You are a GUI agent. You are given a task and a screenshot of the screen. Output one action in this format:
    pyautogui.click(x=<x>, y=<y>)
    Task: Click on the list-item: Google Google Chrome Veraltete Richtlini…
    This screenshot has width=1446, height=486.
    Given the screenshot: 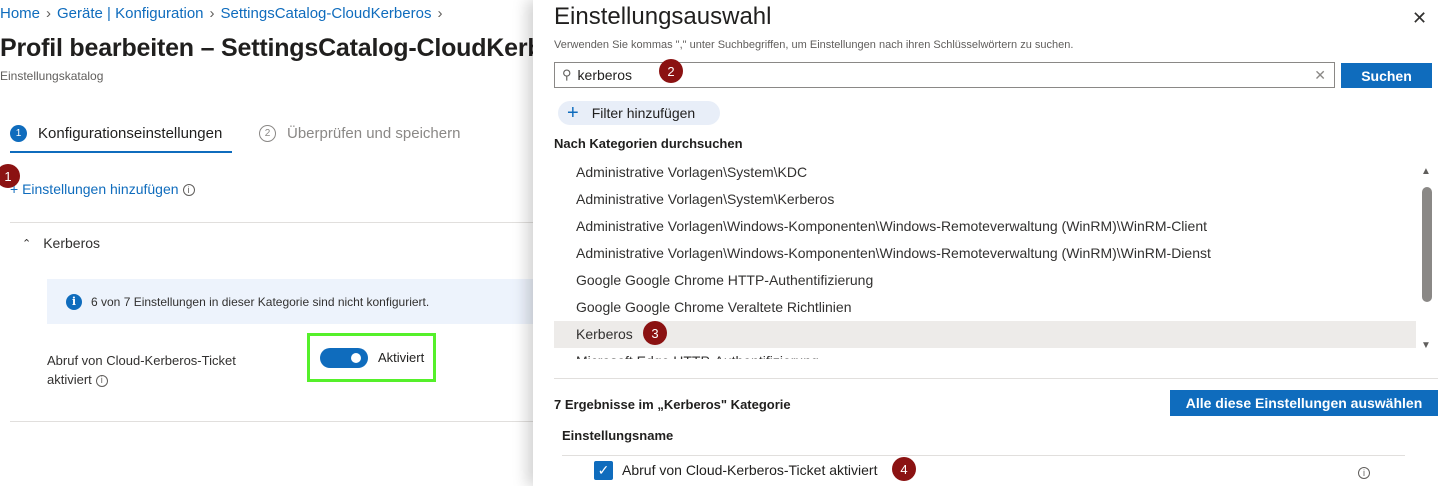 What is the action you would take?
    pyautogui.click(x=985, y=307)
    